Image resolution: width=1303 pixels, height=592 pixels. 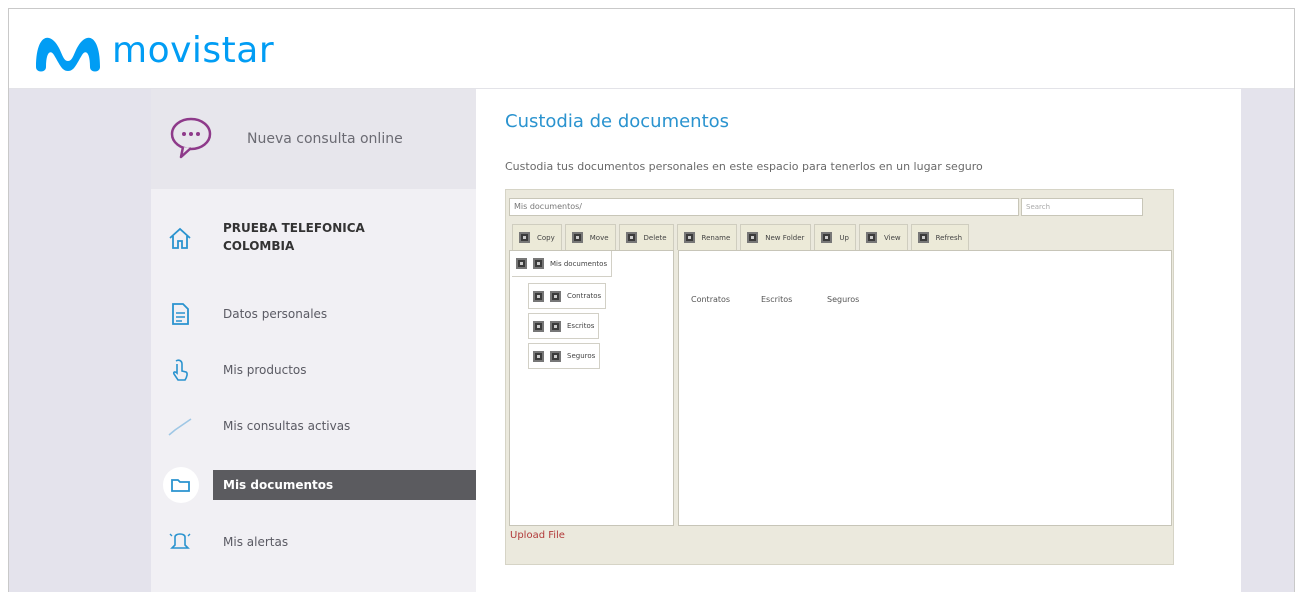 What do you see at coordinates (524, 237) in the screenshot?
I see `copy-icon` at bounding box center [524, 237].